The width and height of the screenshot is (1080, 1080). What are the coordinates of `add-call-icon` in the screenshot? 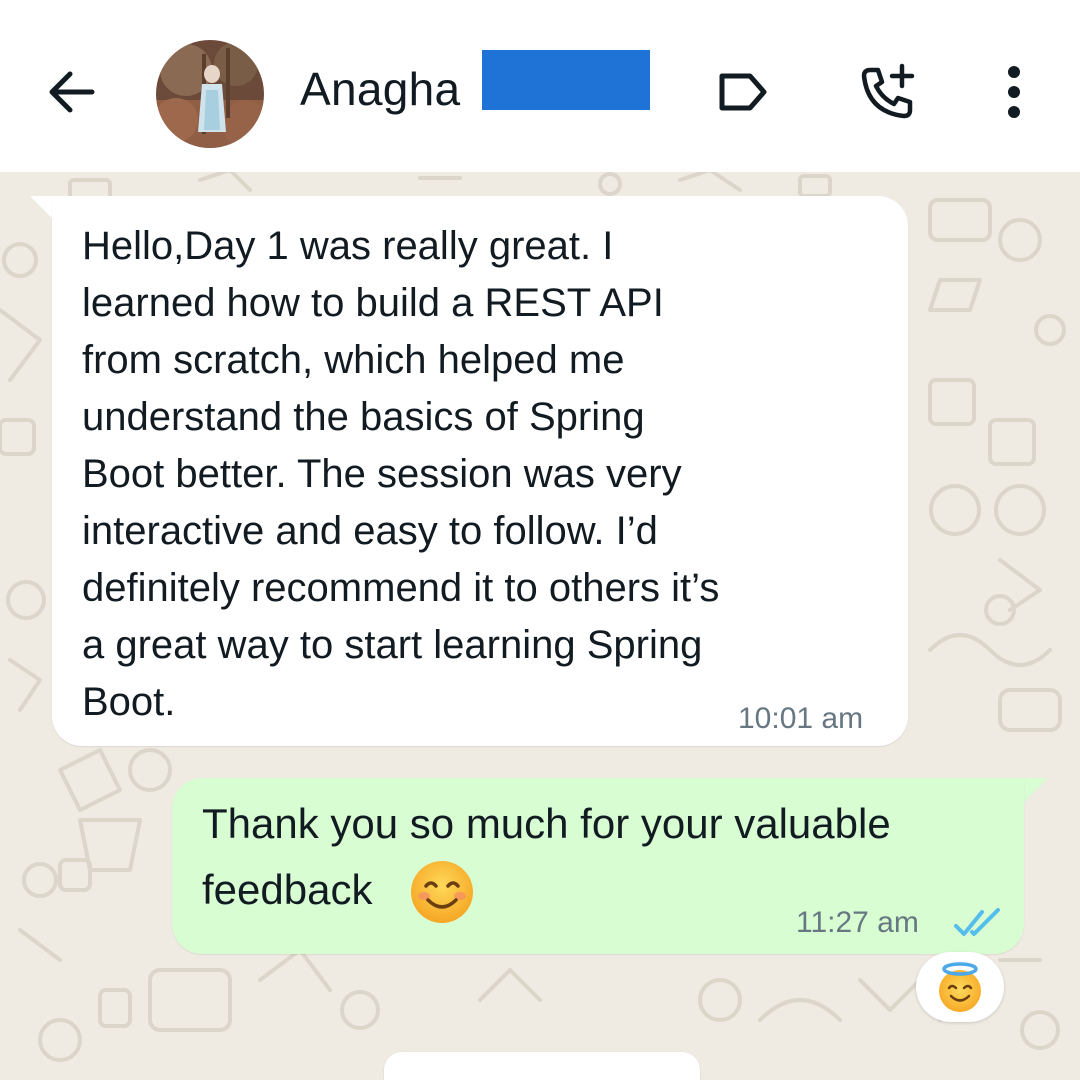 It's located at (888, 91).